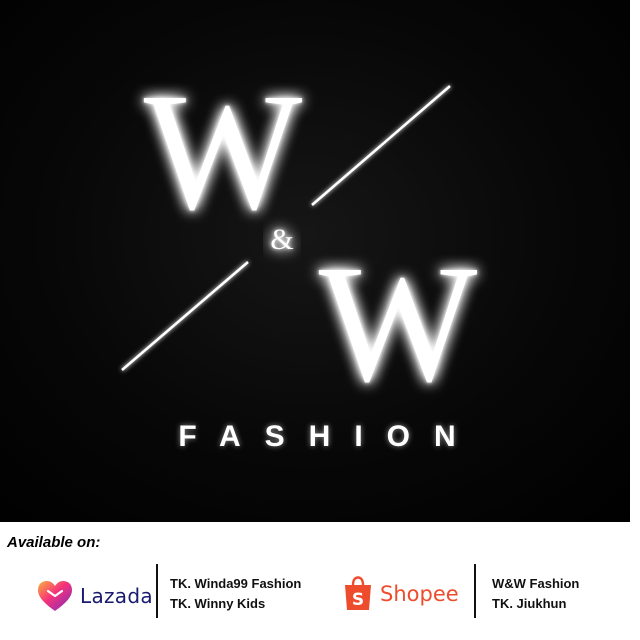  What do you see at coordinates (116, 596) in the screenshot?
I see `lazada-wordmark: Lazada` at bounding box center [116, 596].